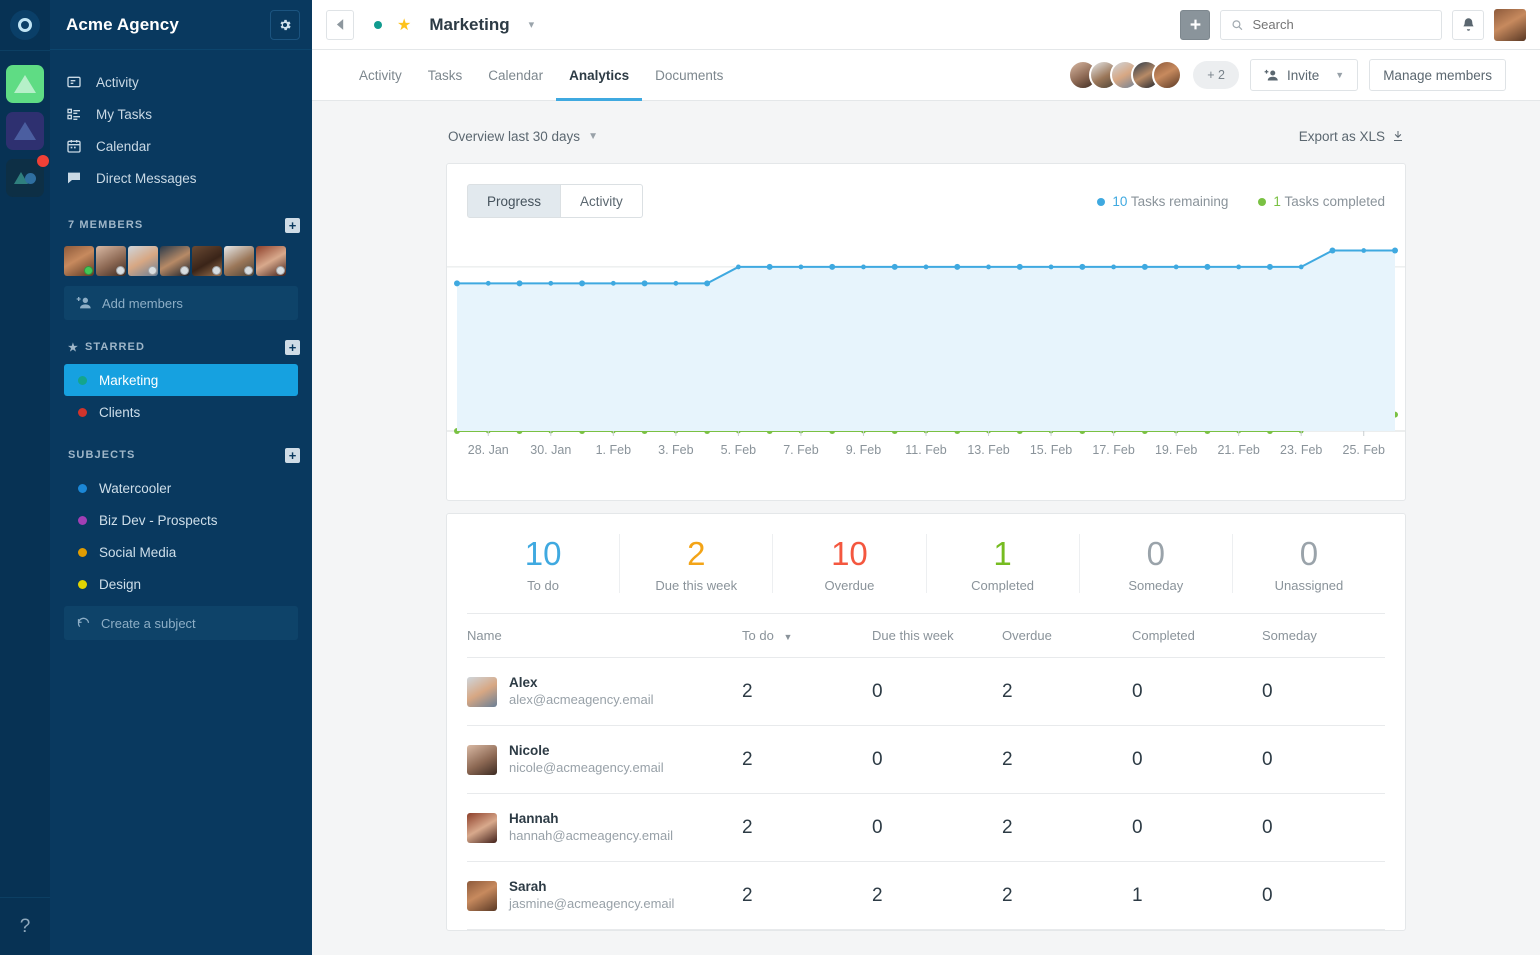 The image size is (1540, 955). I want to click on sidebar-item-label: Social Media, so click(138, 552).